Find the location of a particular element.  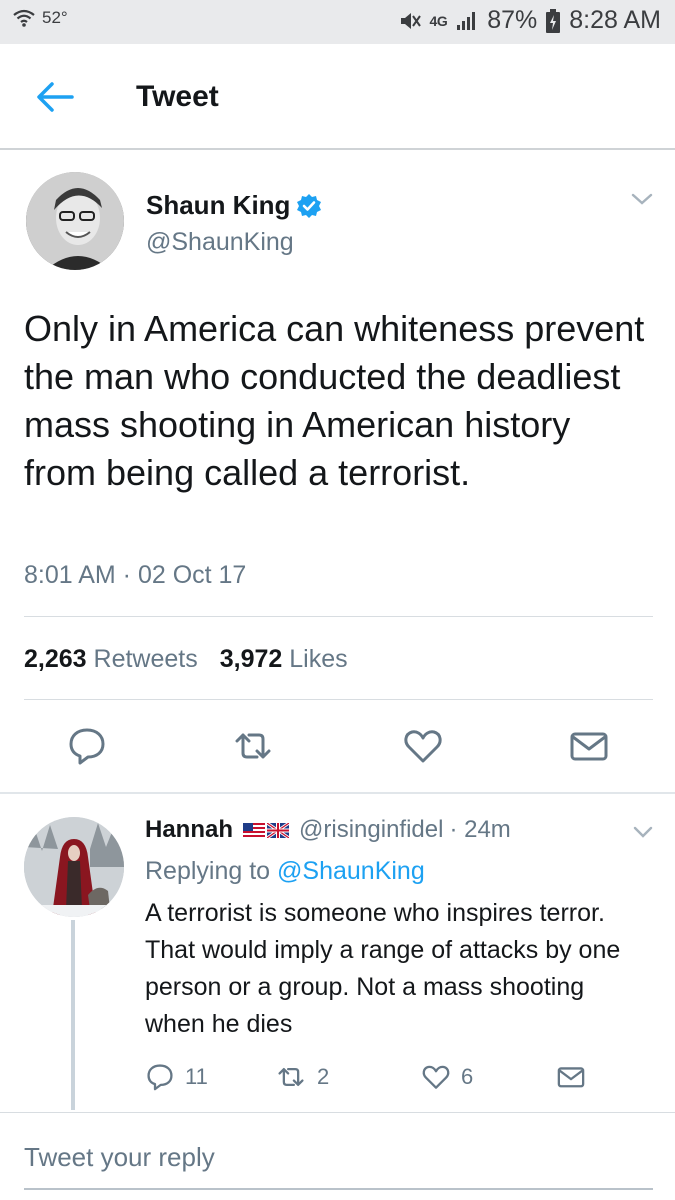

arrow-left-icon is located at coordinates (54, 97).